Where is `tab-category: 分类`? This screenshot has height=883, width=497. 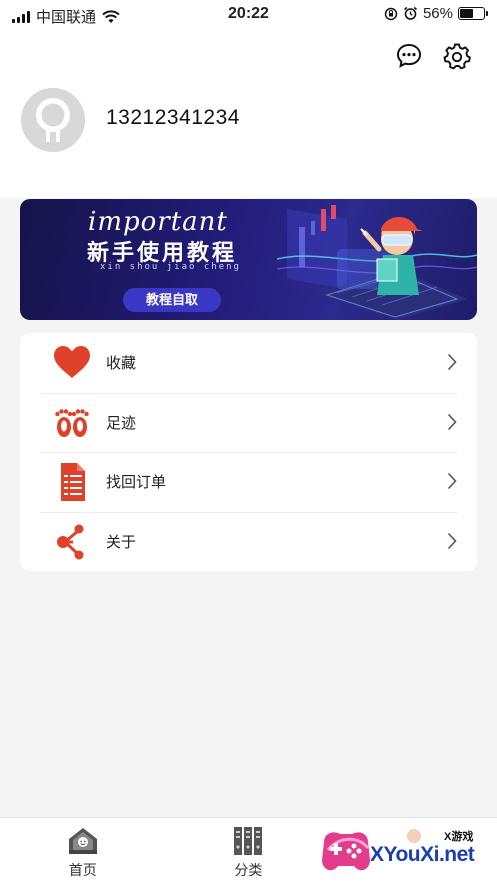
tab-category: 分类 is located at coordinates (249, 850).